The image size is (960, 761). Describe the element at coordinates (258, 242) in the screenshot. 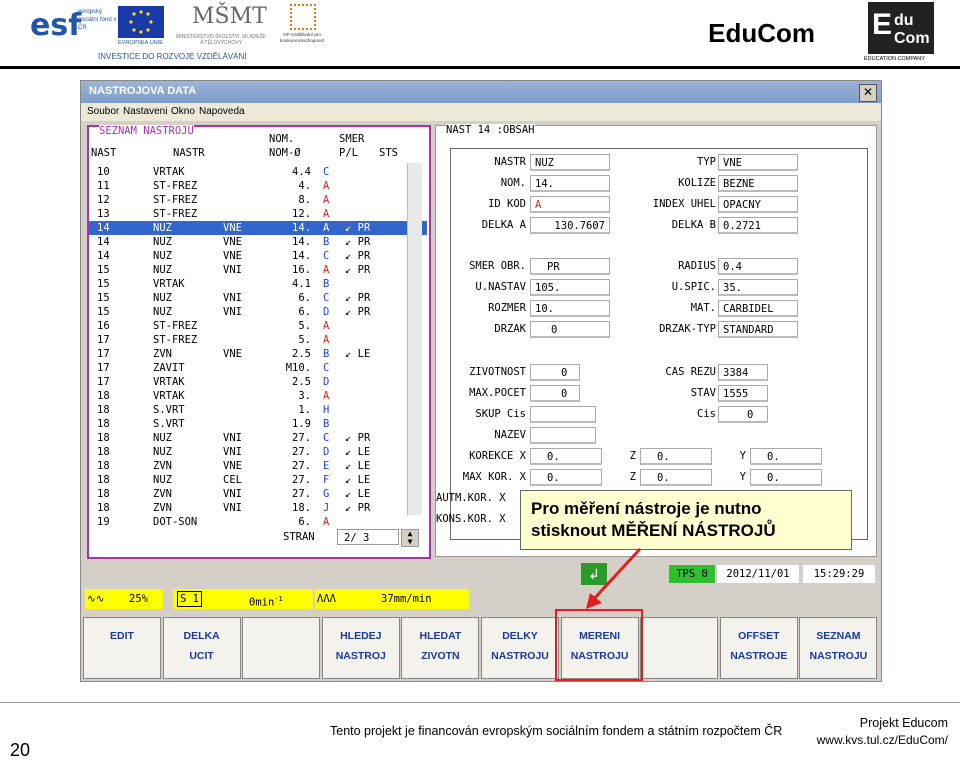

I see `table-row: 14 NUZ VNE 14. B ↙ PR` at that location.